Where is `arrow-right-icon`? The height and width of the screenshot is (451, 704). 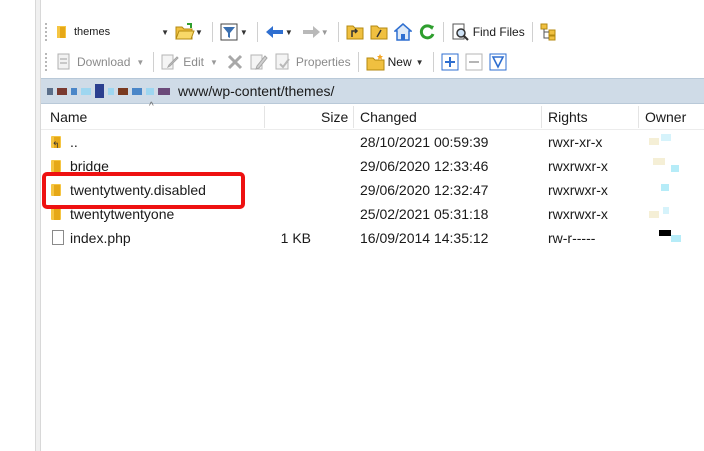
arrow-right-icon is located at coordinates (310, 32).